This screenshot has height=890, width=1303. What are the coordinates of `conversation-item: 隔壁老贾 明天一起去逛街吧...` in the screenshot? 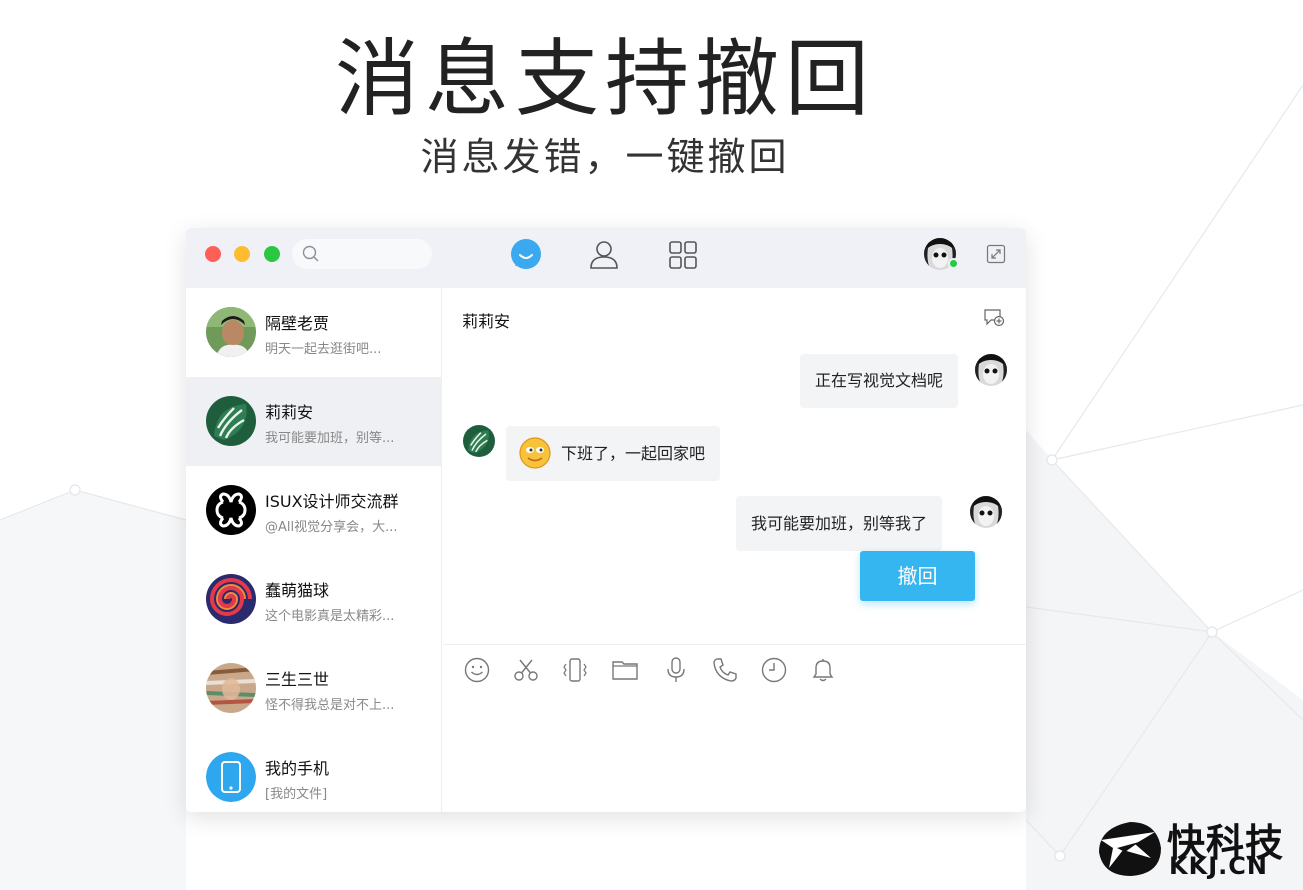 It's located at (314, 332).